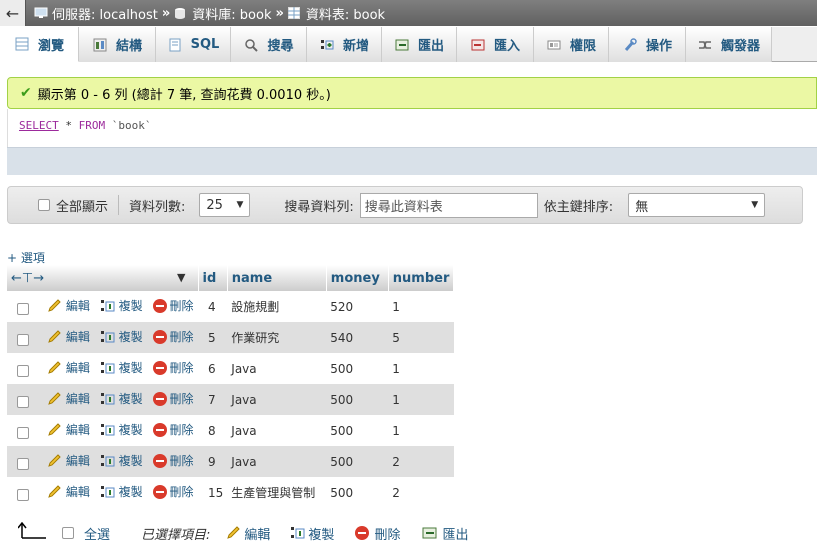  Describe the element at coordinates (39, 44) in the screenshot. I see `tab-browse: 瀏覽` at that location.